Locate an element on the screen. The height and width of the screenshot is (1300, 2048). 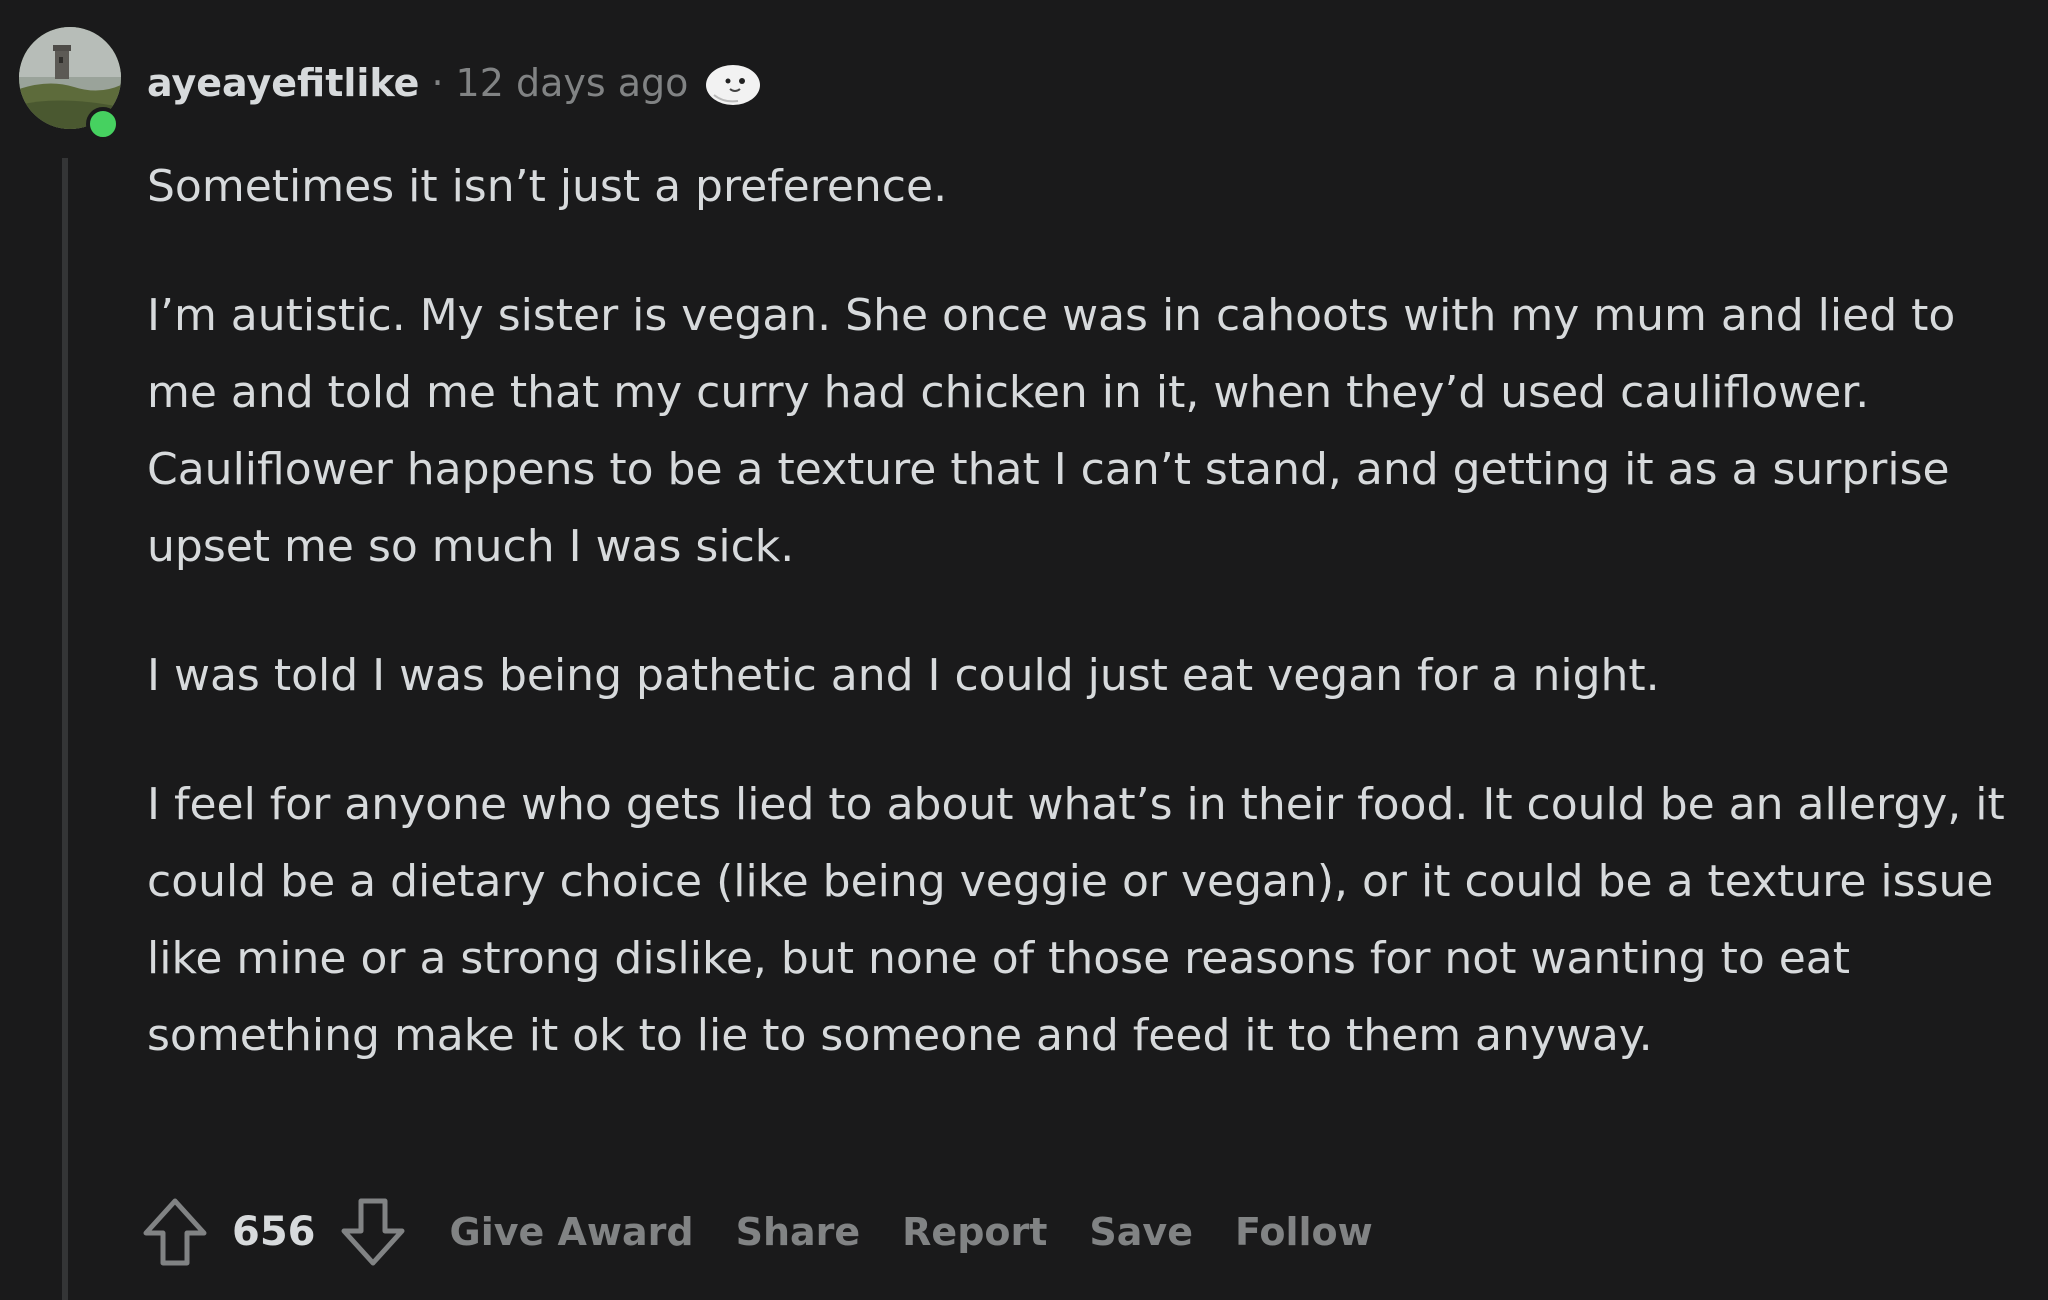
seal-award-icon is located at coordinates (733, 83).